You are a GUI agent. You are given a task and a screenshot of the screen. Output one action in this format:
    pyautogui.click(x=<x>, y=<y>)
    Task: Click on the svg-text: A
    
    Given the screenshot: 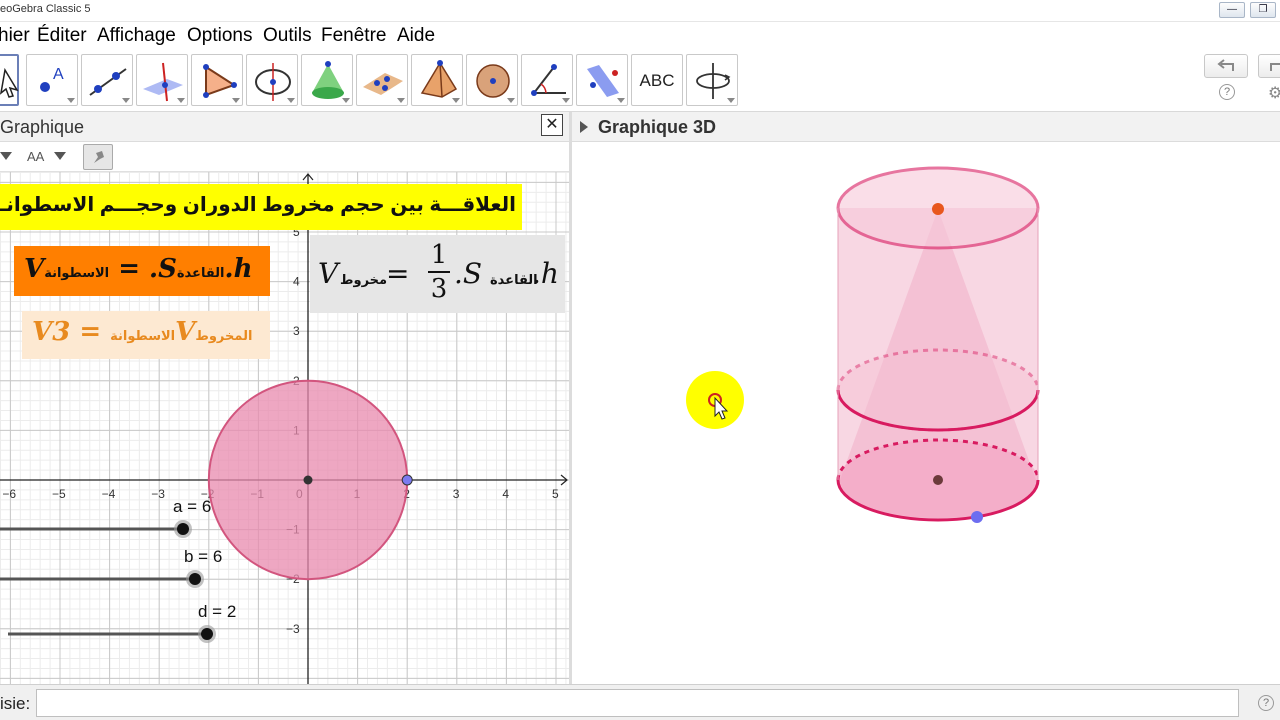 What is the action you would take?
    pyautogui.click(x=58, y=74)
    